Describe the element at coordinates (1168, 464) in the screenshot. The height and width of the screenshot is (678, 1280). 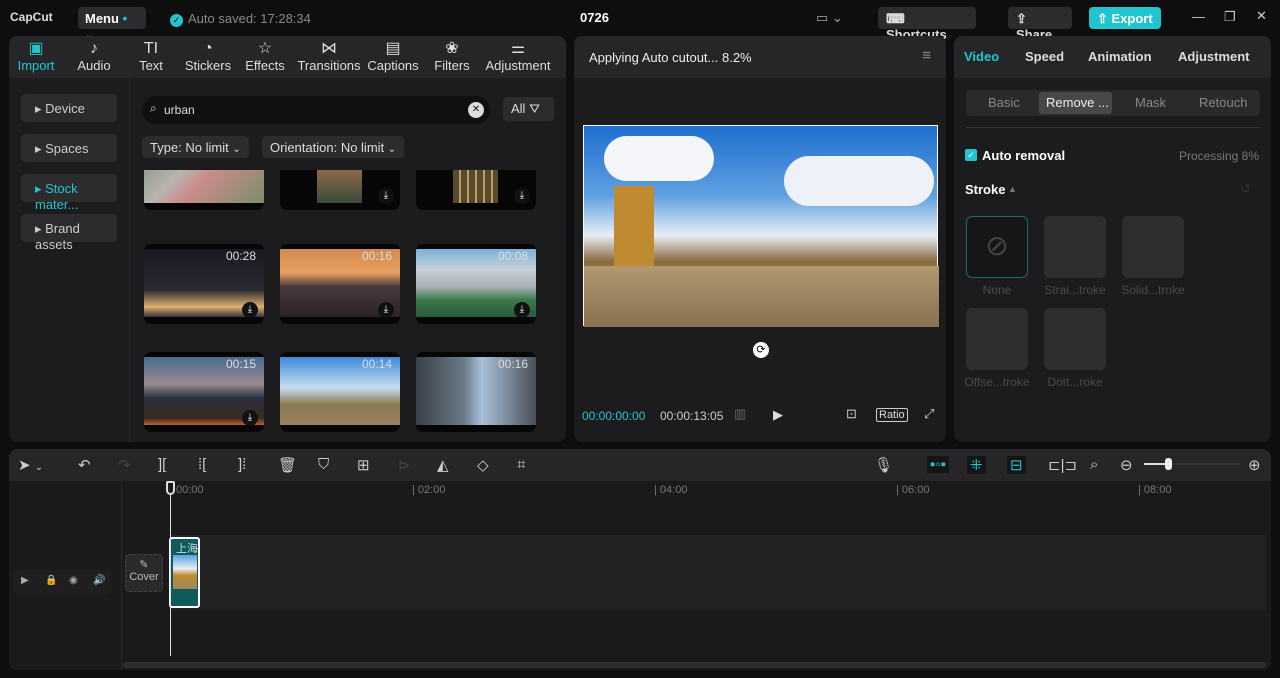
I see `zoom-slider-handle` at that location.